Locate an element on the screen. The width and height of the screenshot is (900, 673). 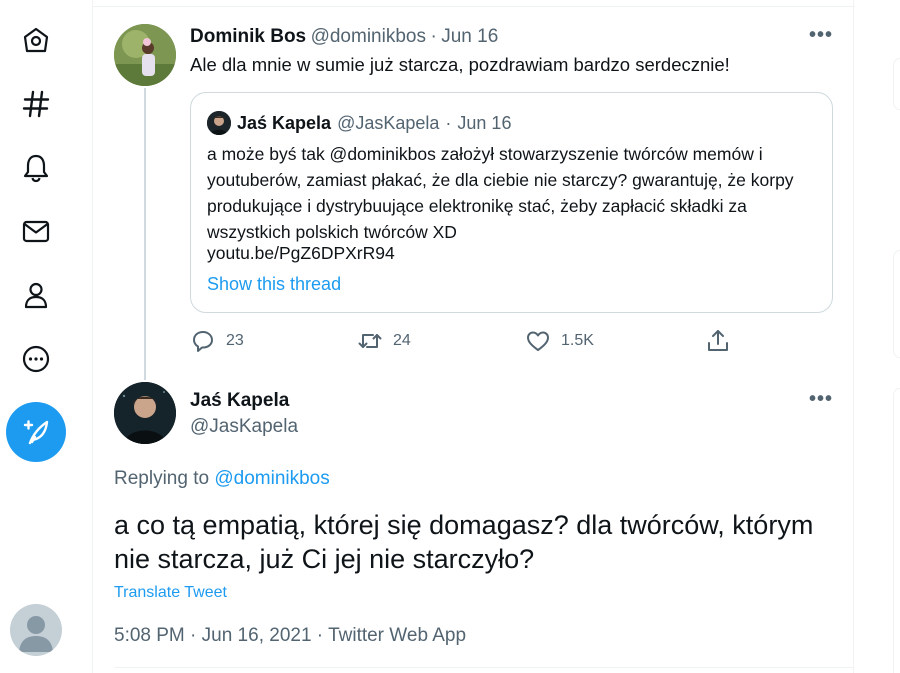
sidebar-nav is located at coordinates (46, 336).